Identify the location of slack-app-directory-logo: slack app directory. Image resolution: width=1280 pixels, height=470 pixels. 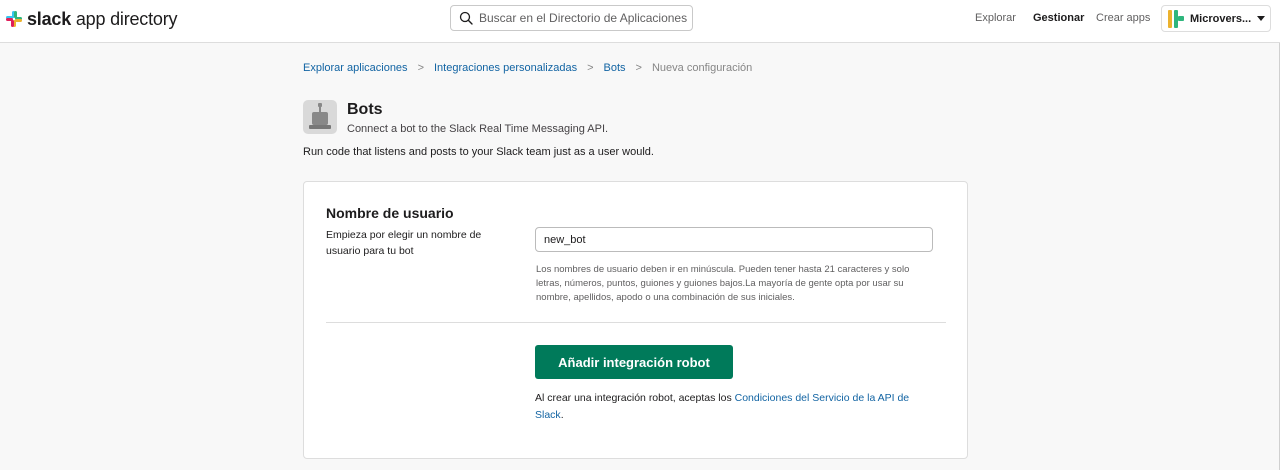
(91, 19).